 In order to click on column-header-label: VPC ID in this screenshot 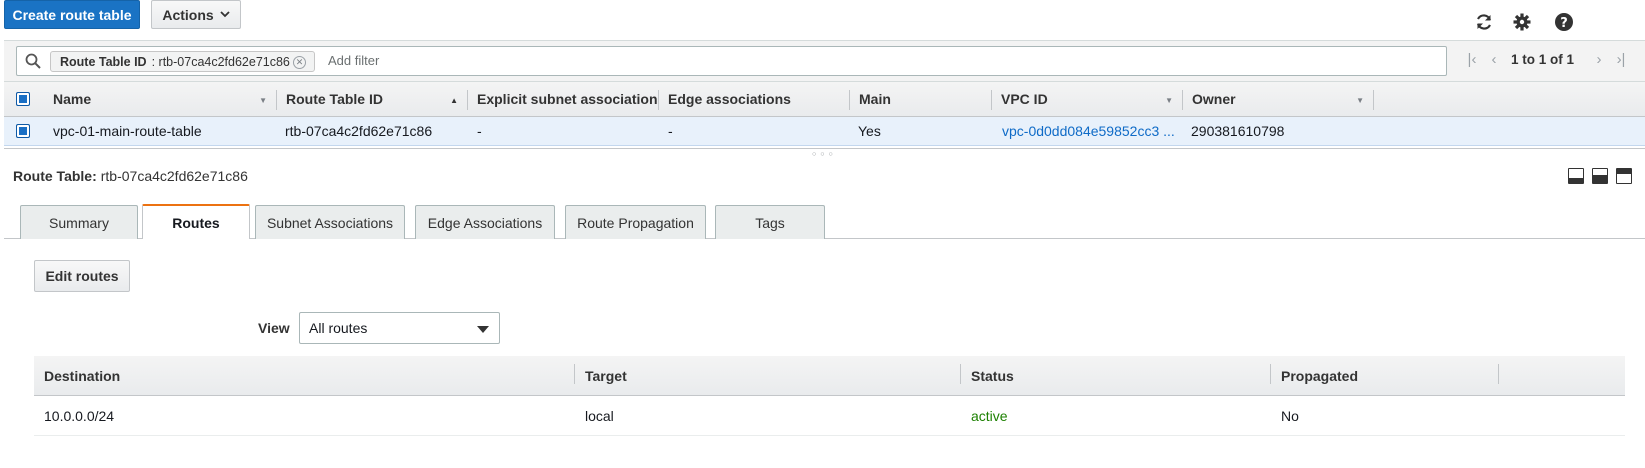, I will do `click(1024, 99)`.